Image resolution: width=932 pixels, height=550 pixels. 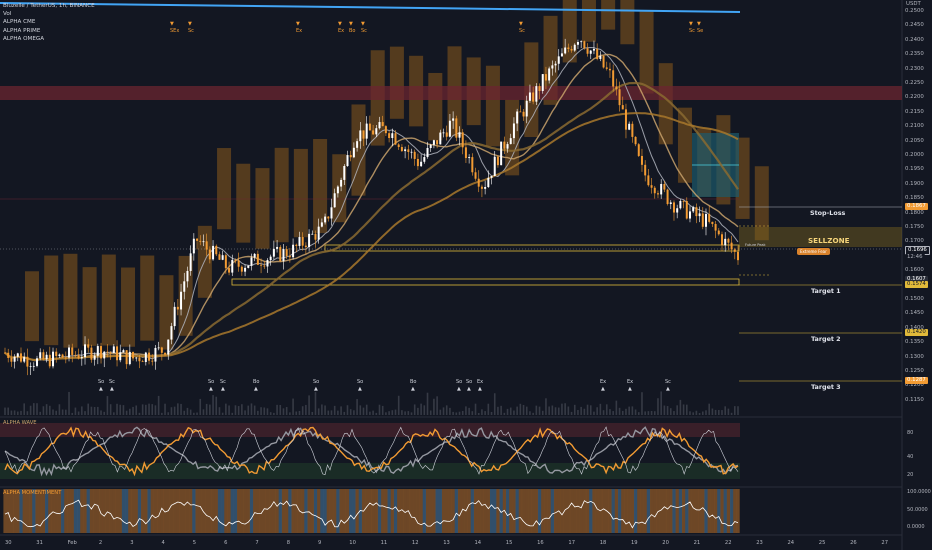 What do you see at coordinates (451, 93) in the screenshot?
I see `resistance-band` at bounding box center [451, 93].